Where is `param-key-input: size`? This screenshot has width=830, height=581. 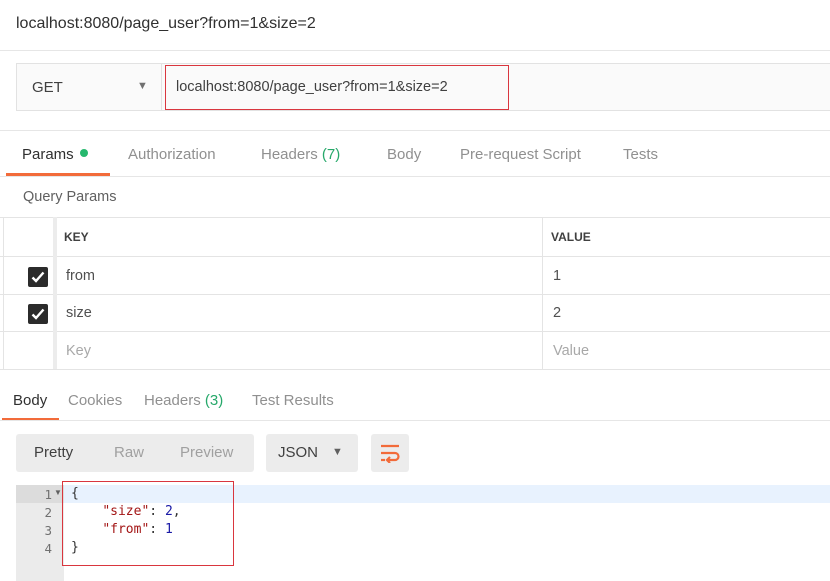
param-key-input: size is located at coordinates (79, 313).